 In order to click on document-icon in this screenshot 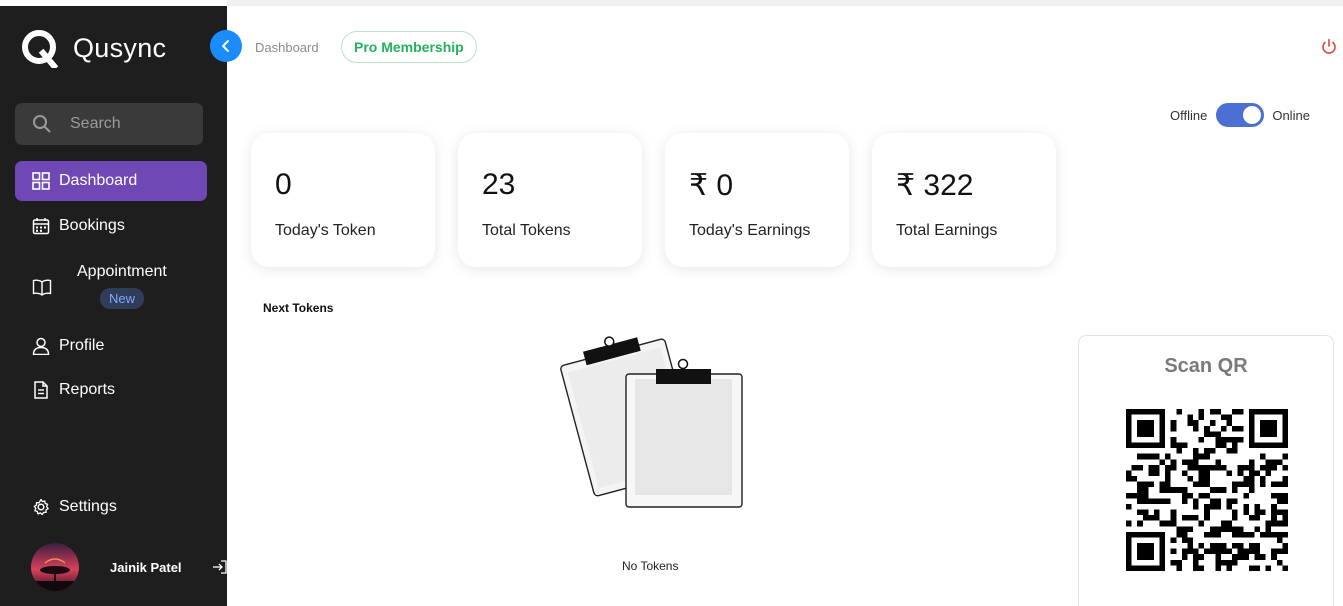, I will do `click(41, 390)`.